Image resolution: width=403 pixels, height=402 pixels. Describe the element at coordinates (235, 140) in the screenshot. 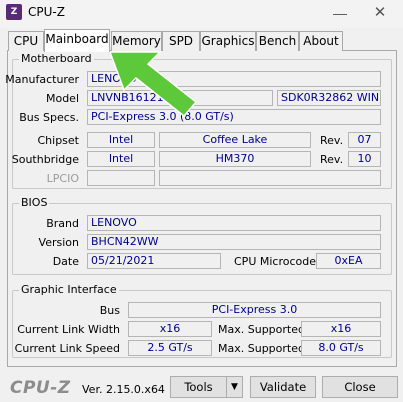

I see `chipset-model-value: Coffee Lake` at that location.